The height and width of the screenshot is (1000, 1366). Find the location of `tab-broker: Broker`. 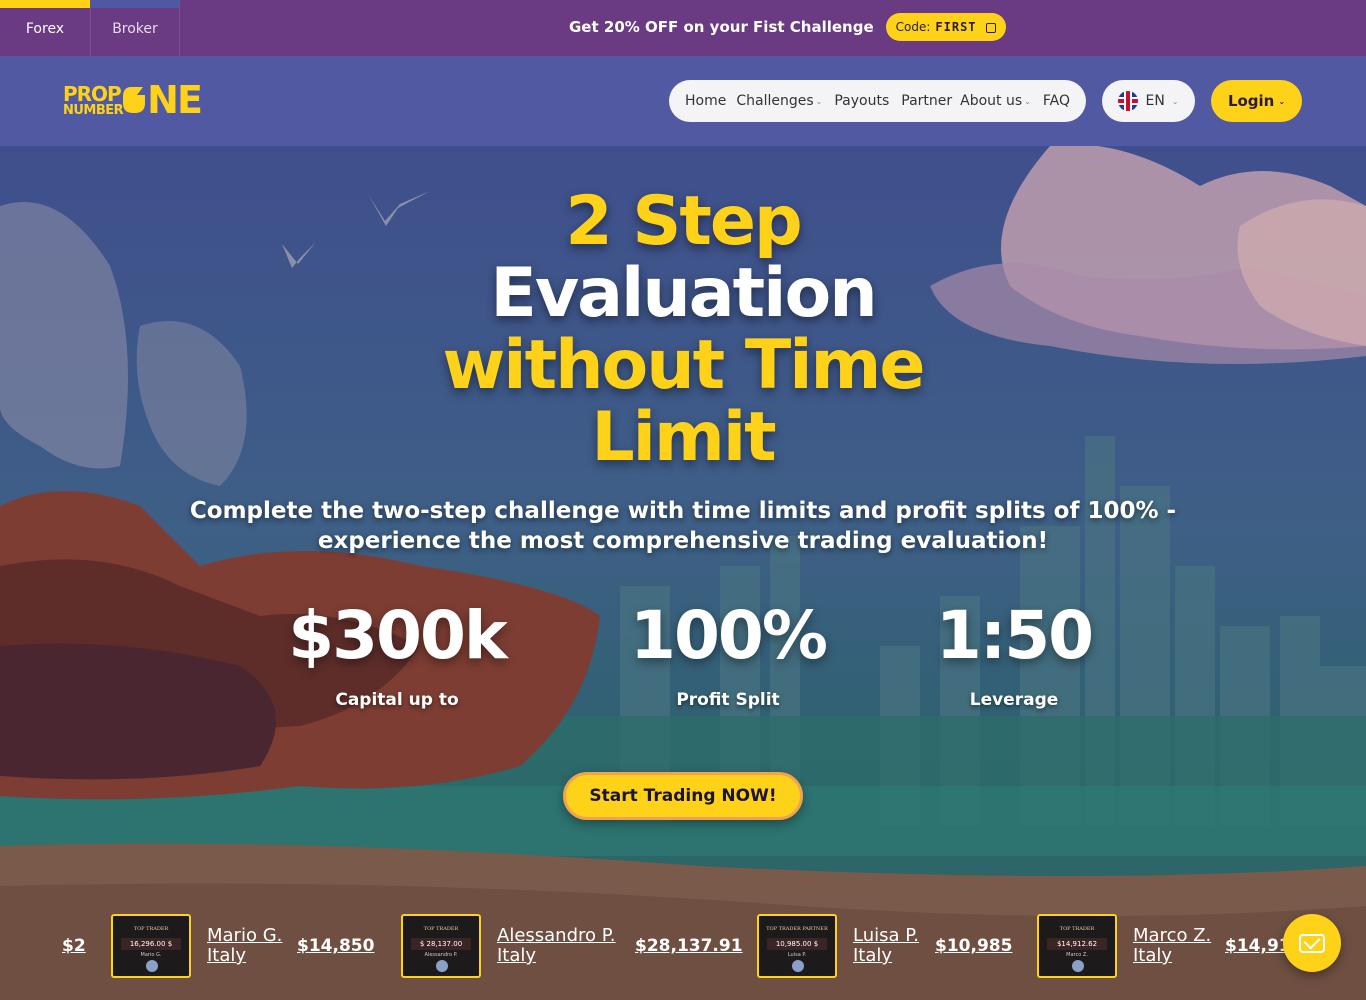

tab-broker: Broker is located at coordinates (135, 28).